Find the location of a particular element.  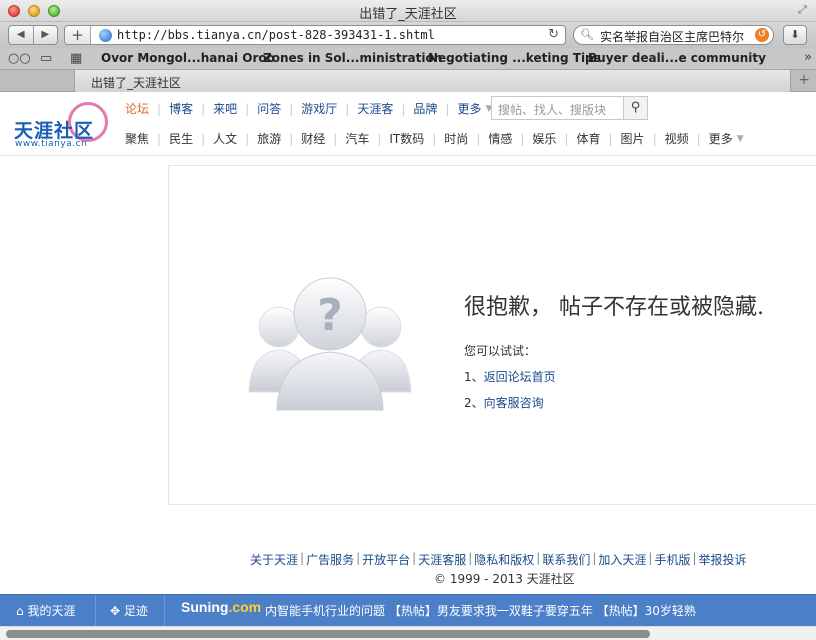

option-2: 2、向客服咨询 is located at coordinates (504, 402).